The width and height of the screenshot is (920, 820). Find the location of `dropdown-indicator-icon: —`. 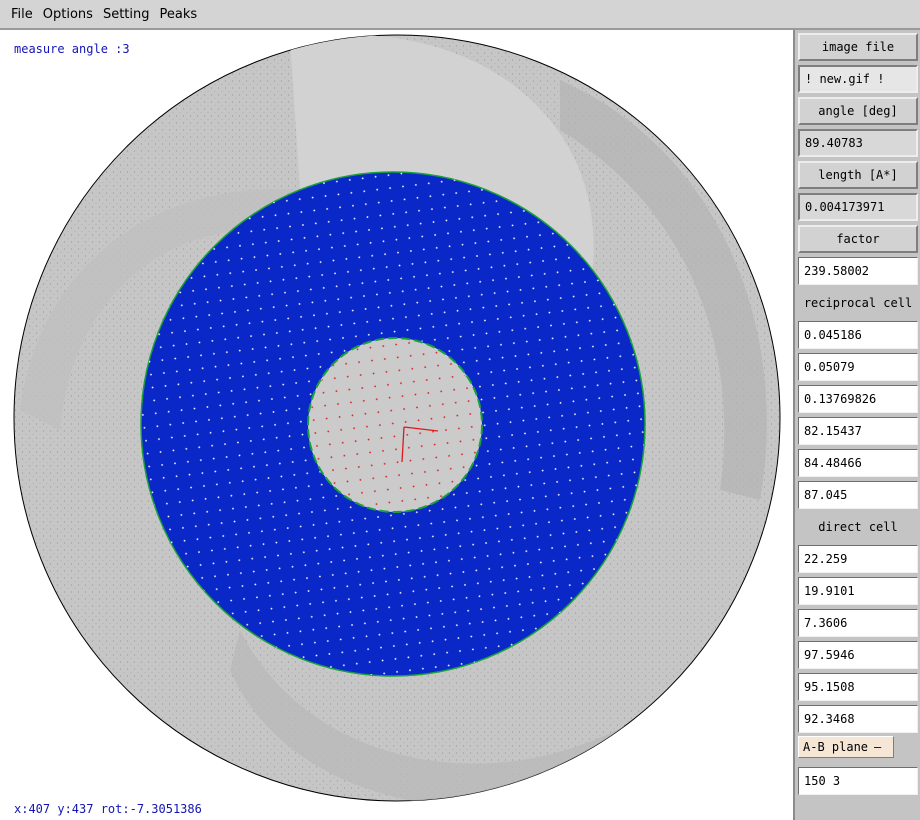

dropdown-indicator-icon: — is located at coordinates (878, 747).